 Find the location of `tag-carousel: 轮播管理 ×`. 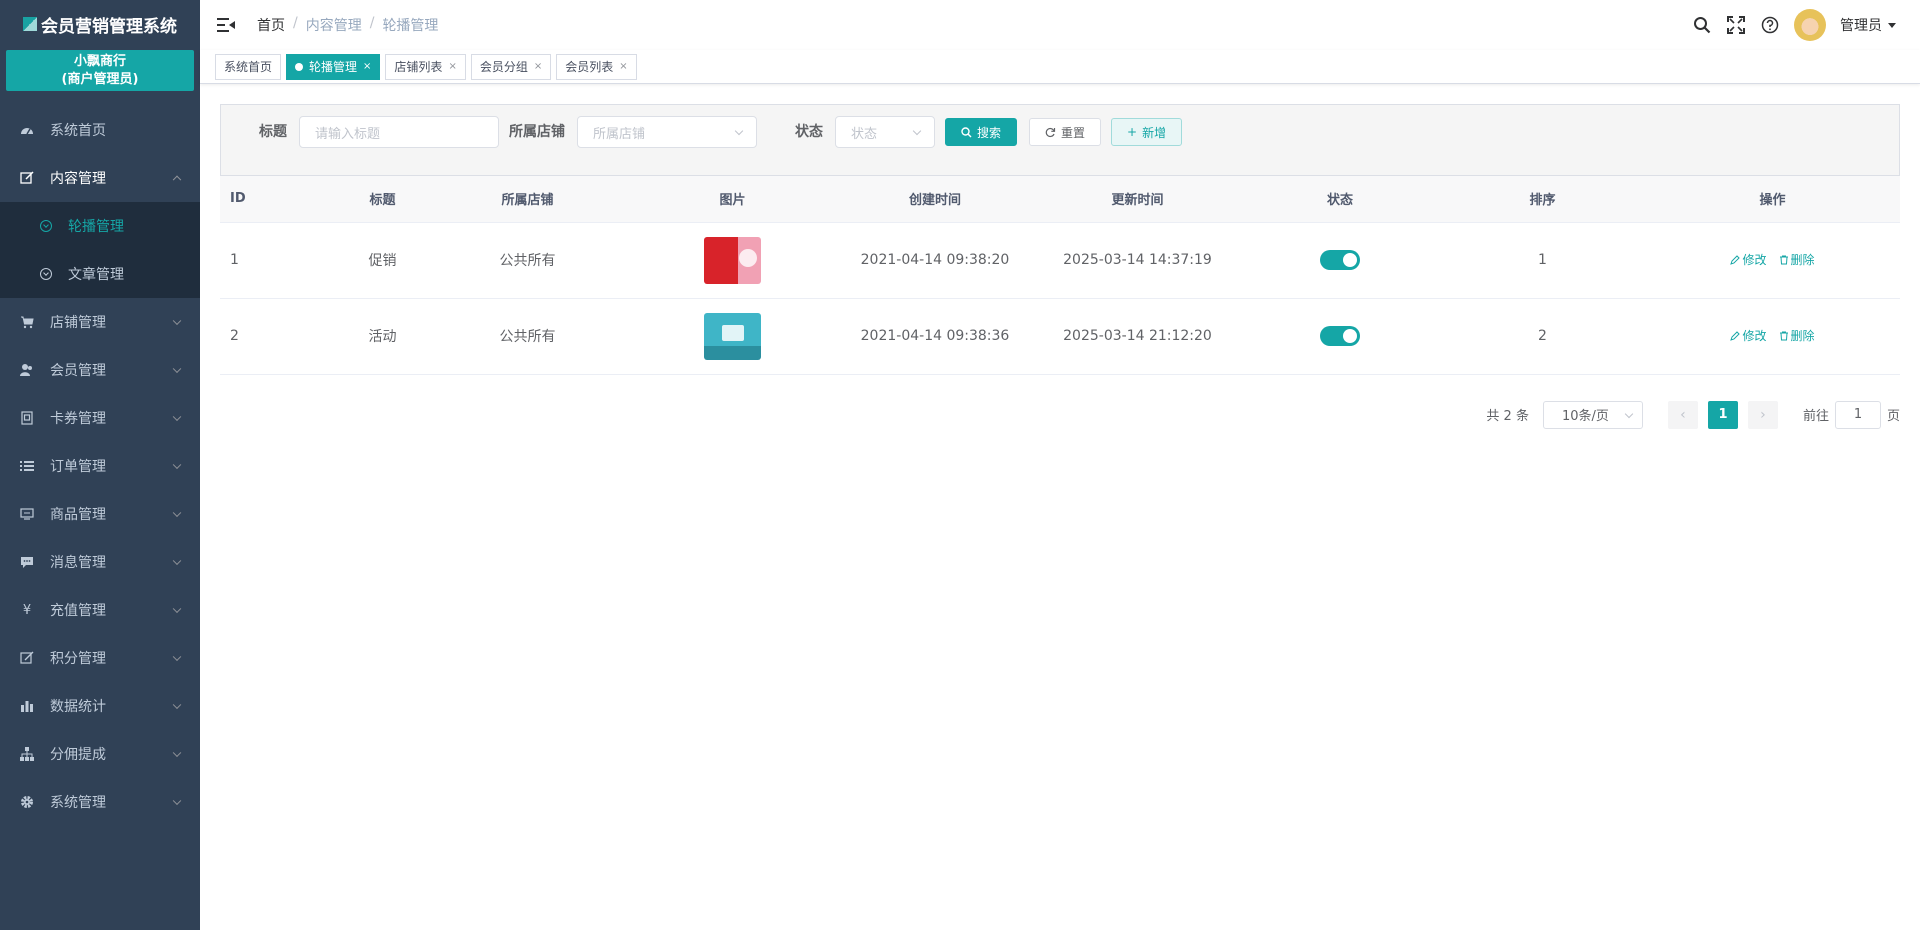

tag-carousel: 轮播管理 × is located at coordinates (333, 66).